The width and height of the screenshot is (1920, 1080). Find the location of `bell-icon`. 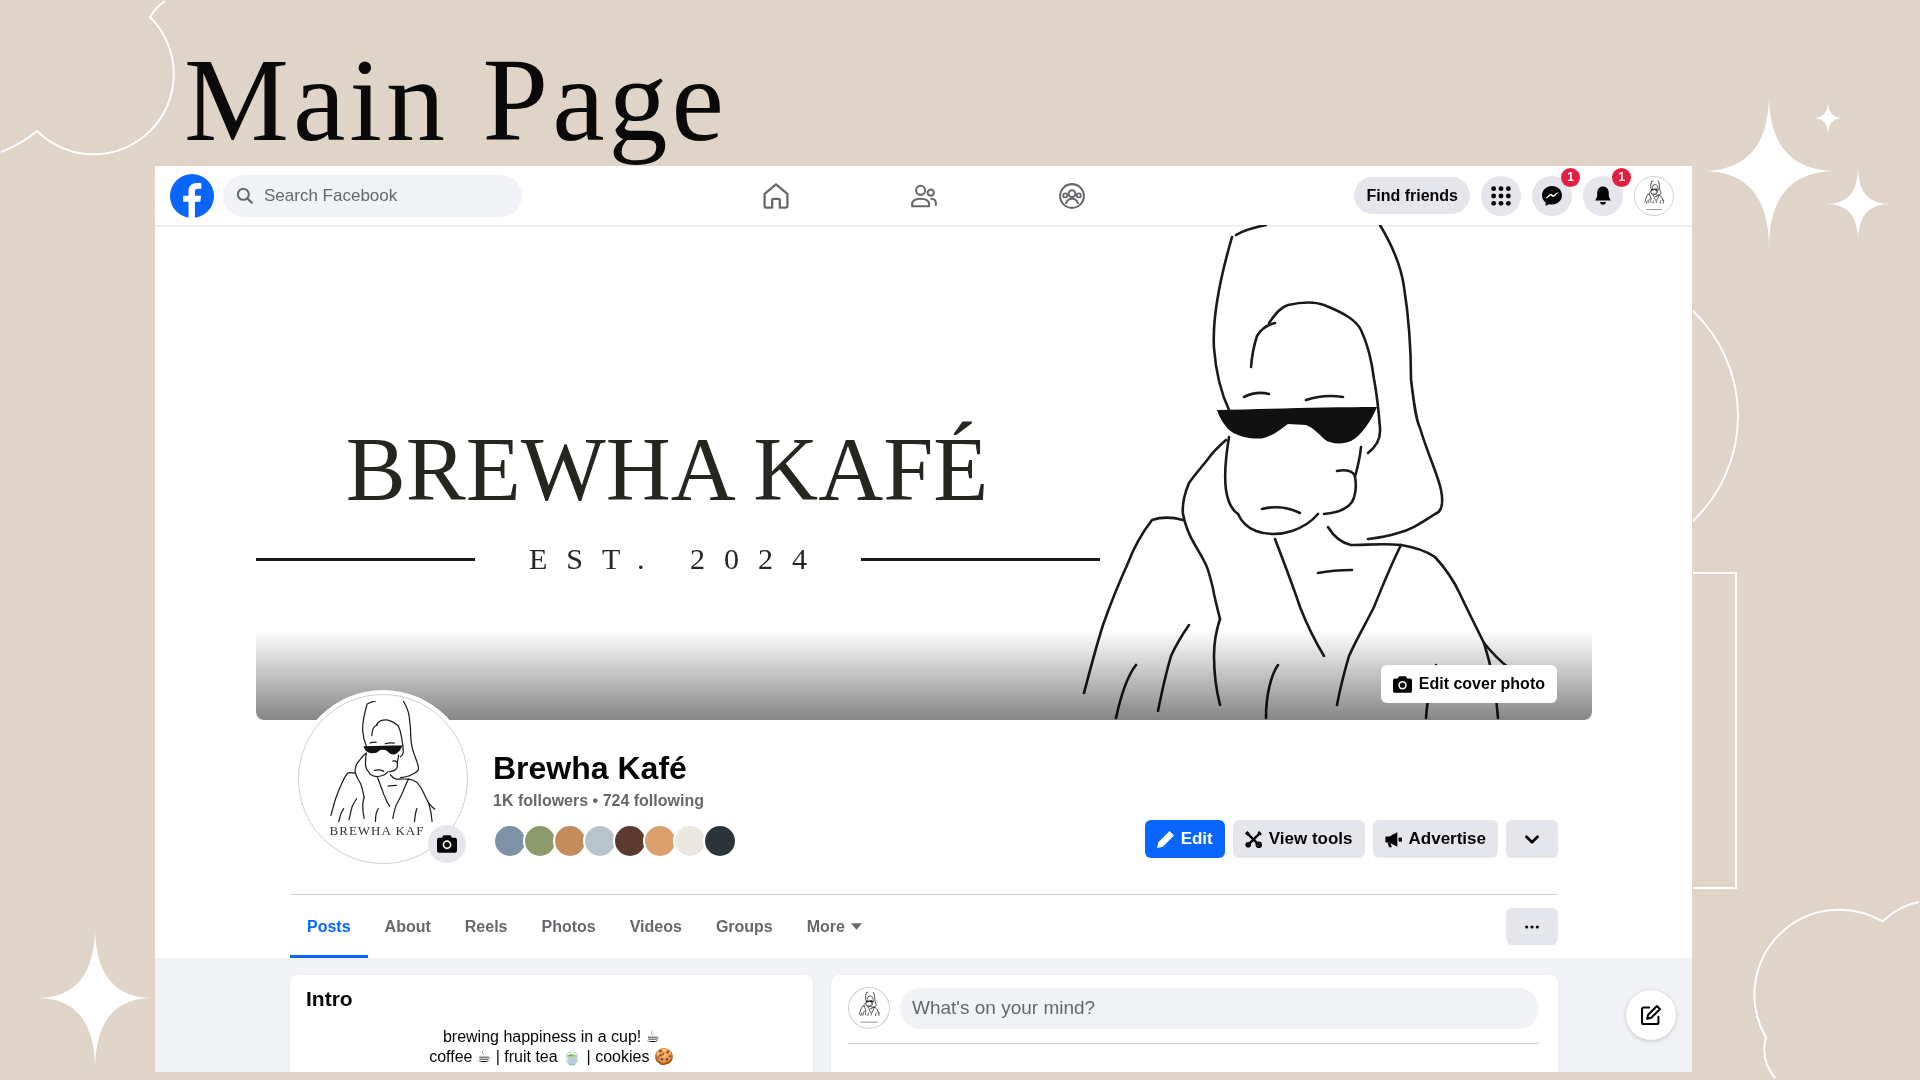

bell-icon is located at coordinates (1603, 195).